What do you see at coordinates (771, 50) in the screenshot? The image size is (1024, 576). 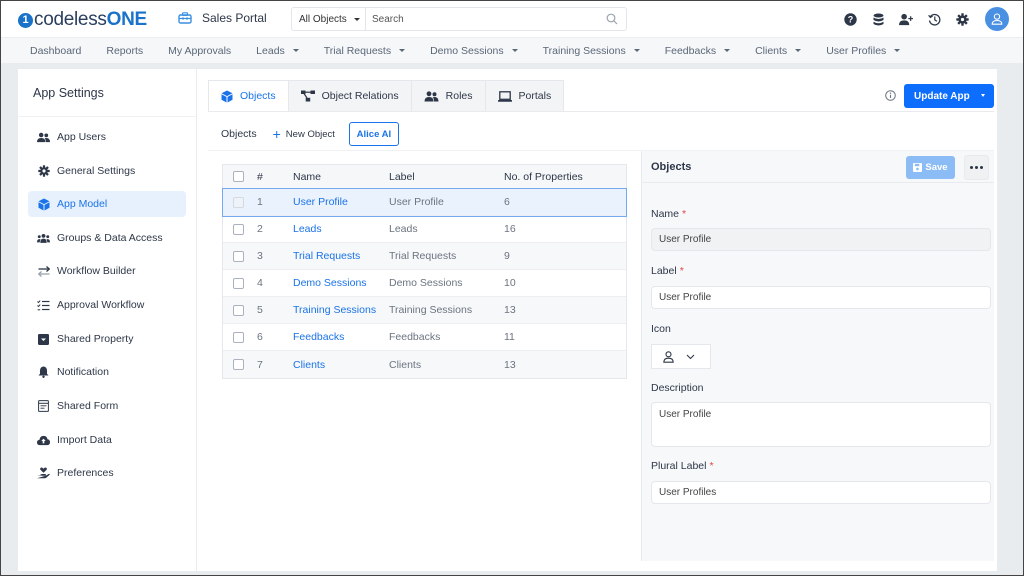 I see `nav-label: Clients` at bounding box center [771, 50].